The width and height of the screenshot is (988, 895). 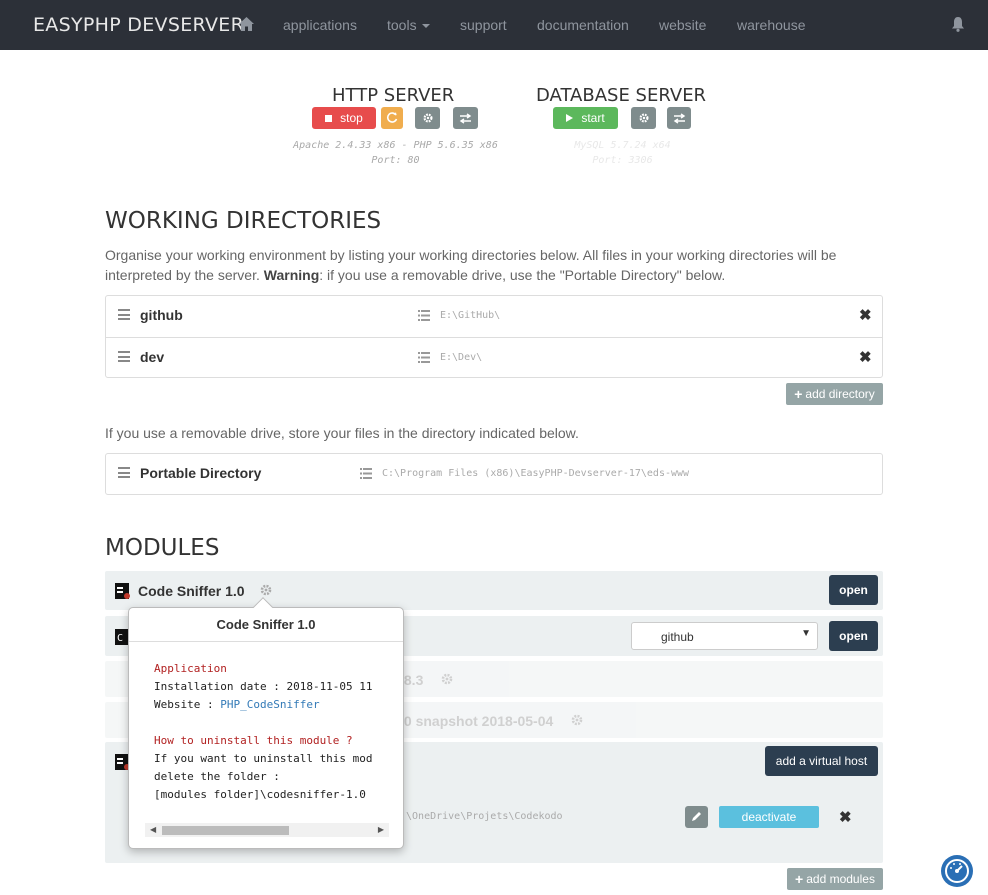 I want to click on popover-uninstall-heading: How to uninstall this module ?, so click(x=253, y=740).